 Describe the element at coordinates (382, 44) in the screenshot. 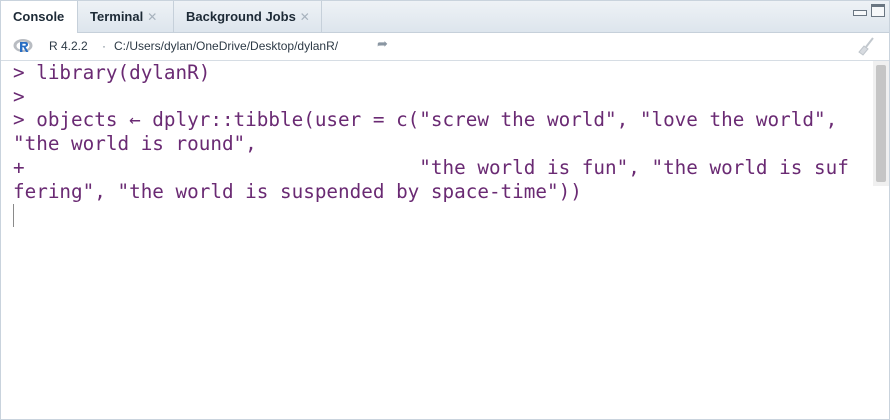

I see `arrow-icon: ➦` at that location.